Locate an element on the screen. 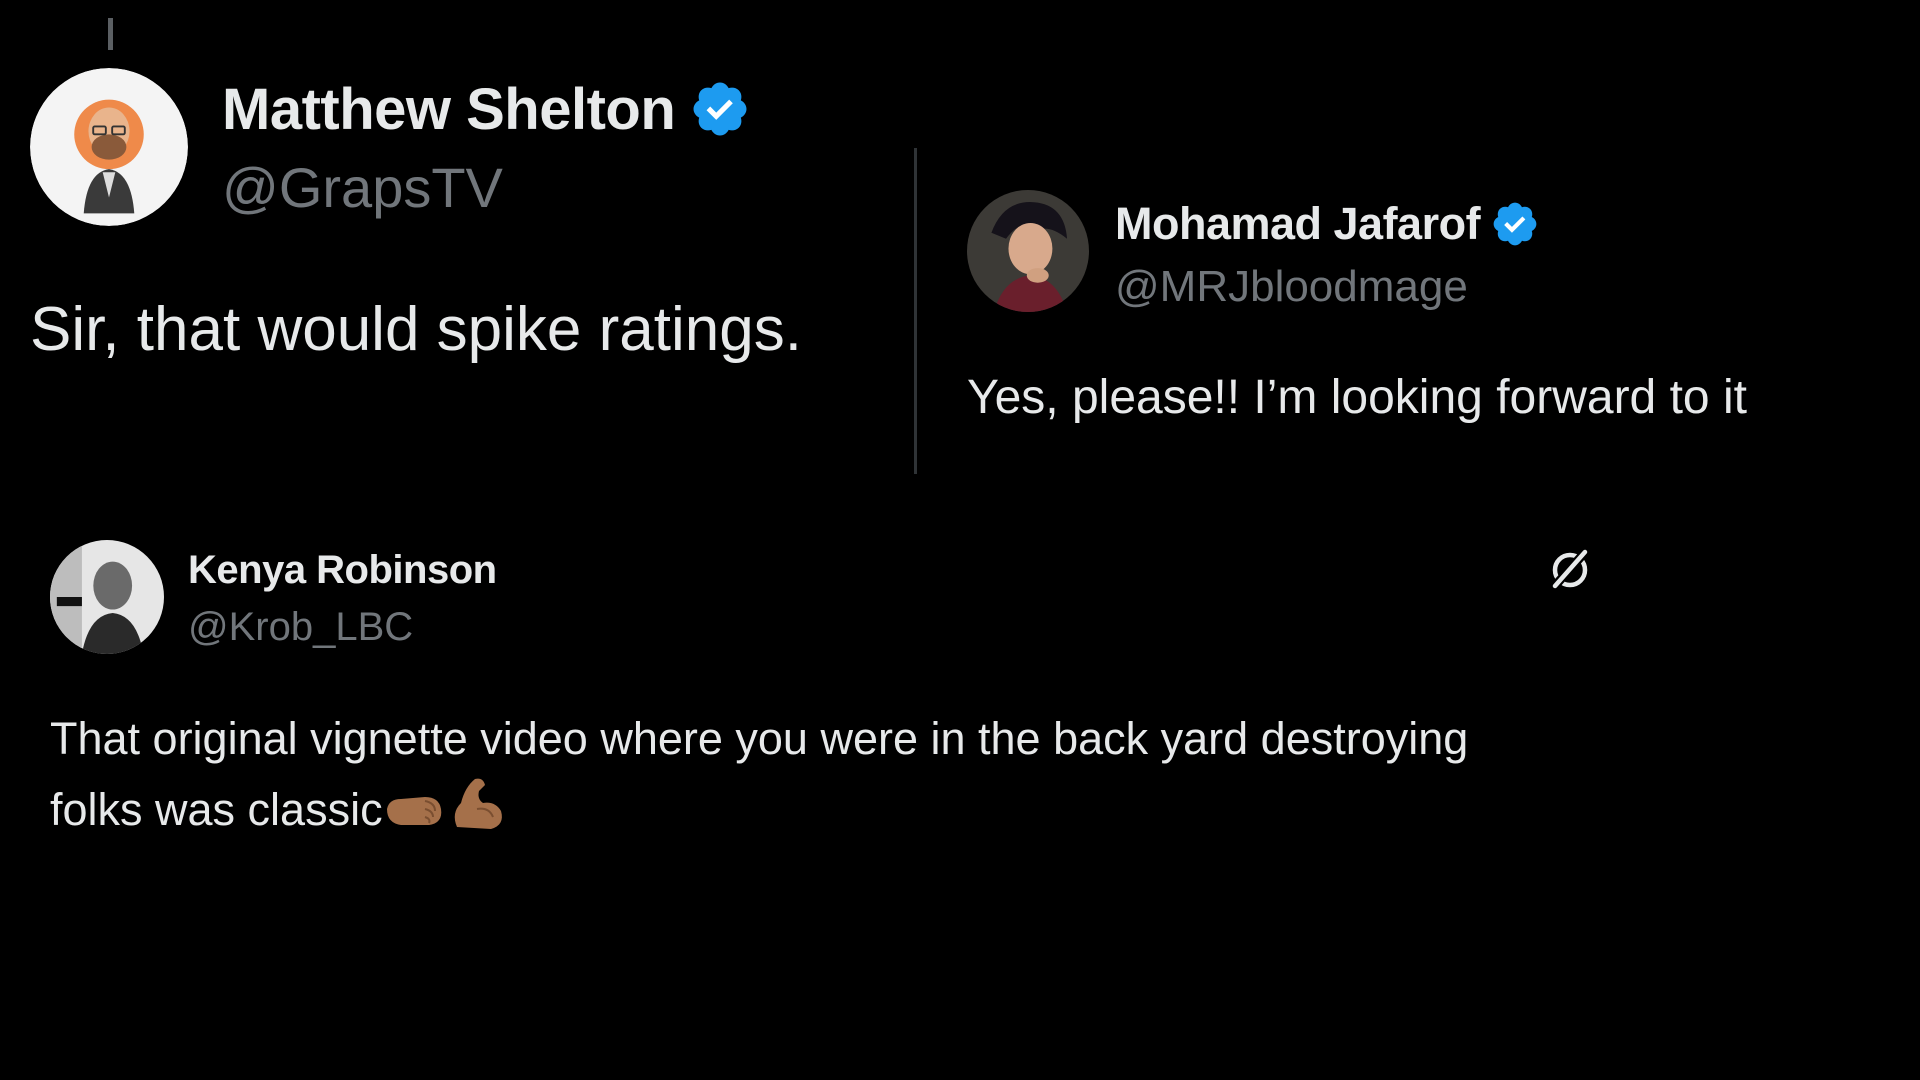 The width and height of the screenshot is (1920, 1080). flexed-biceps-emoji-icon is located at coordinates (477, 812).